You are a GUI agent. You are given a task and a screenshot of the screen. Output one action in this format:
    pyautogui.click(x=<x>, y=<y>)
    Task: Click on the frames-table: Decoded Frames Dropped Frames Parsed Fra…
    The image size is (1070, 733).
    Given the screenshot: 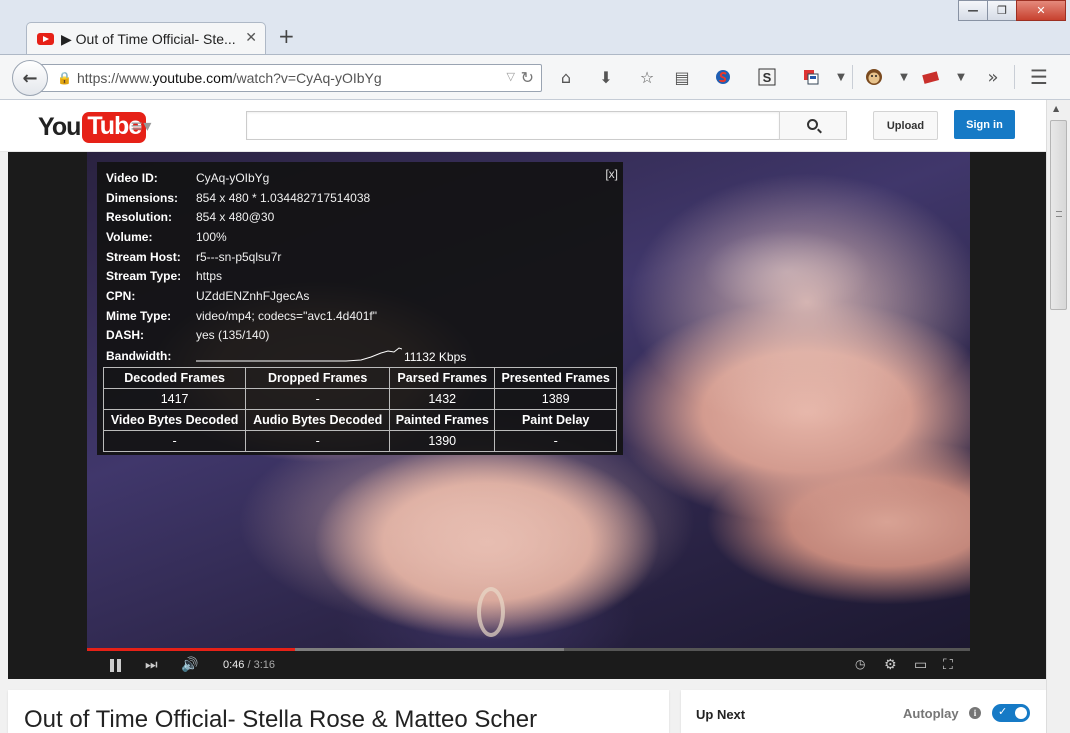 What is the action you would take?
    pyautogui.click(x=359, y=409)
    